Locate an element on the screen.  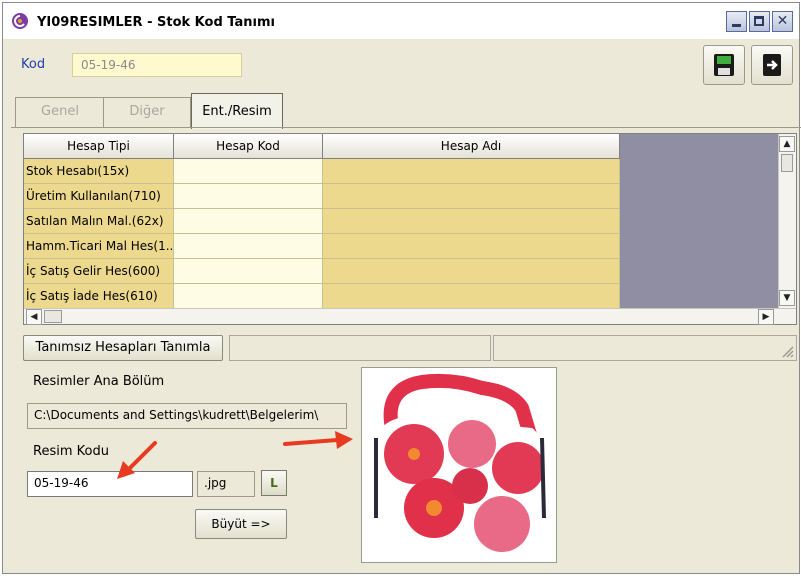
cell-hesap-tipi: İç Satış Gelir Hes(600) is located at coordinates (99, 271).